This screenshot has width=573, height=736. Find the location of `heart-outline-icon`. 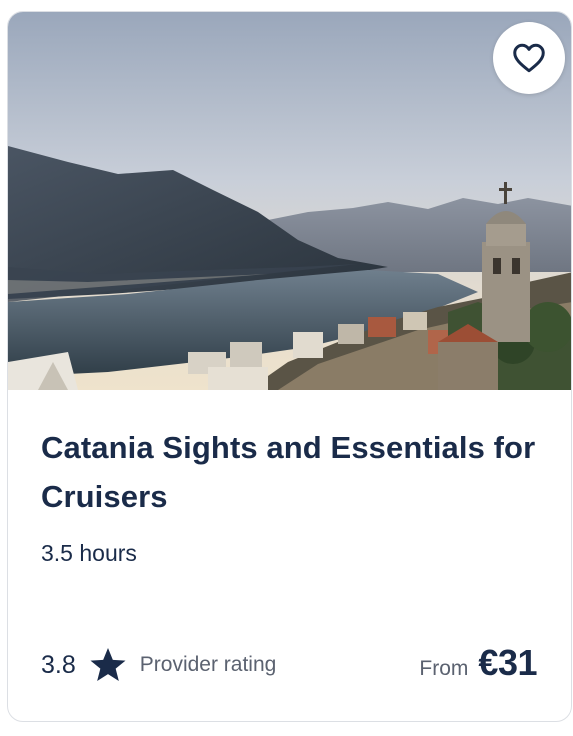

heart-outline-icon is located at coordinates (529, 58).